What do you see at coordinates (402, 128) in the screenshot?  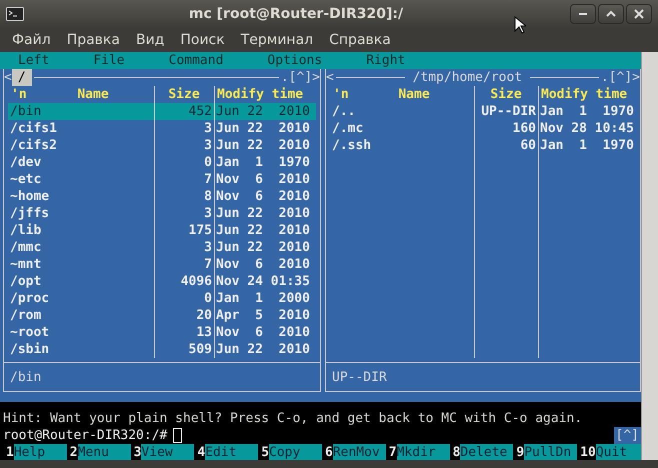 I see `directory-entry: /.mc` at bounding box center [402, 128].